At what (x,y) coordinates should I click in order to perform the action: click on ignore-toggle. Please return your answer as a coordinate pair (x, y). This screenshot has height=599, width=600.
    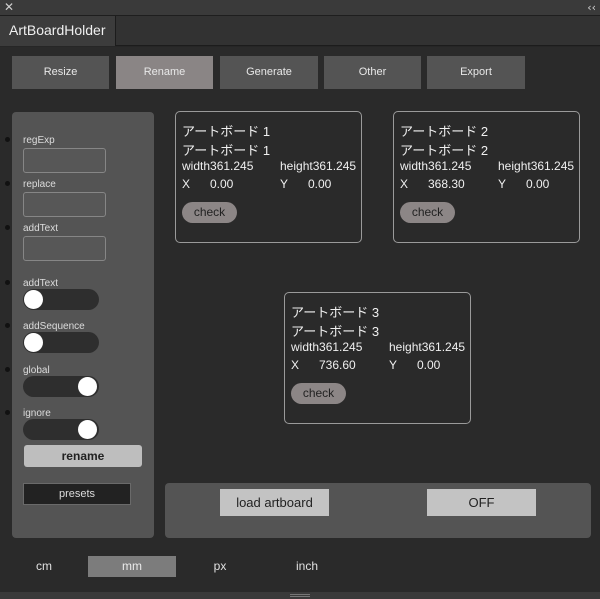
    Looking at the image, I should click on (61, 429).